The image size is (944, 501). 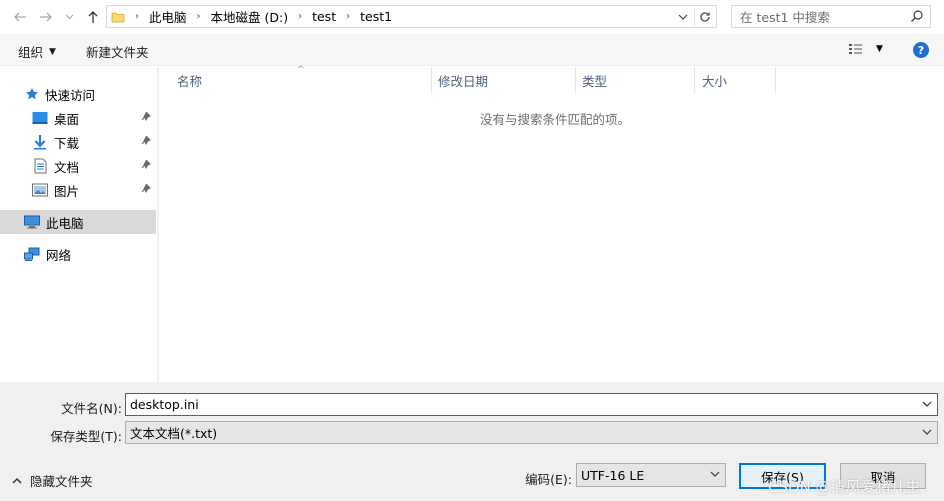 I want to click on column-header-label: 大小, so click(x=715, y=81).